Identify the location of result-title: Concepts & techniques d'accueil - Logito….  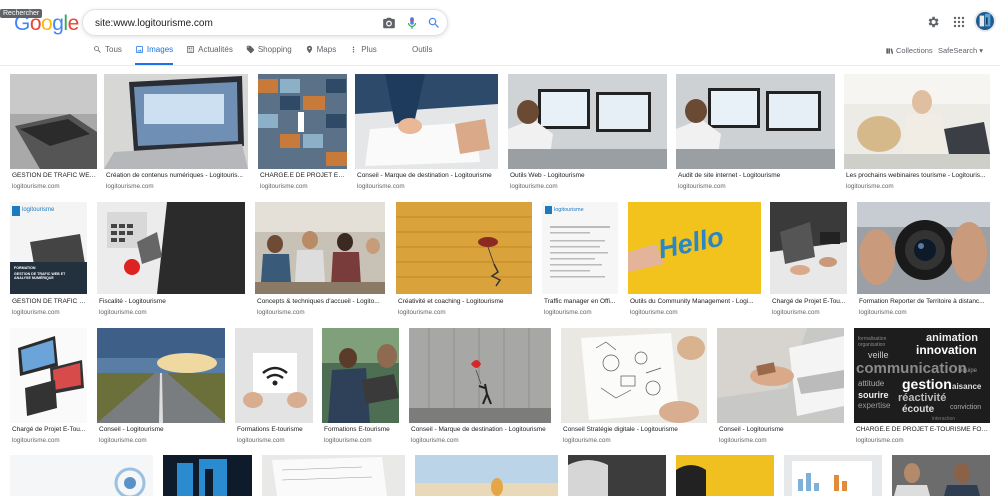
(321, 301).